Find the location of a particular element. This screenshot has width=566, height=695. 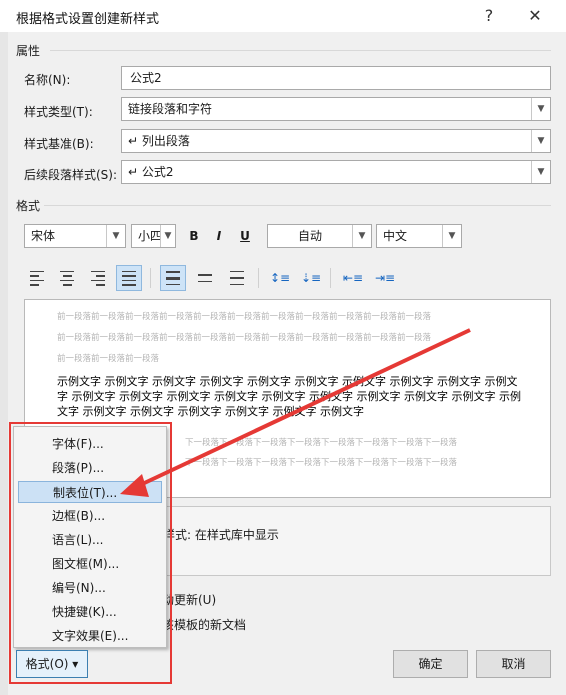

annotation-arrow-shaft is located at coordinates (304, 408).